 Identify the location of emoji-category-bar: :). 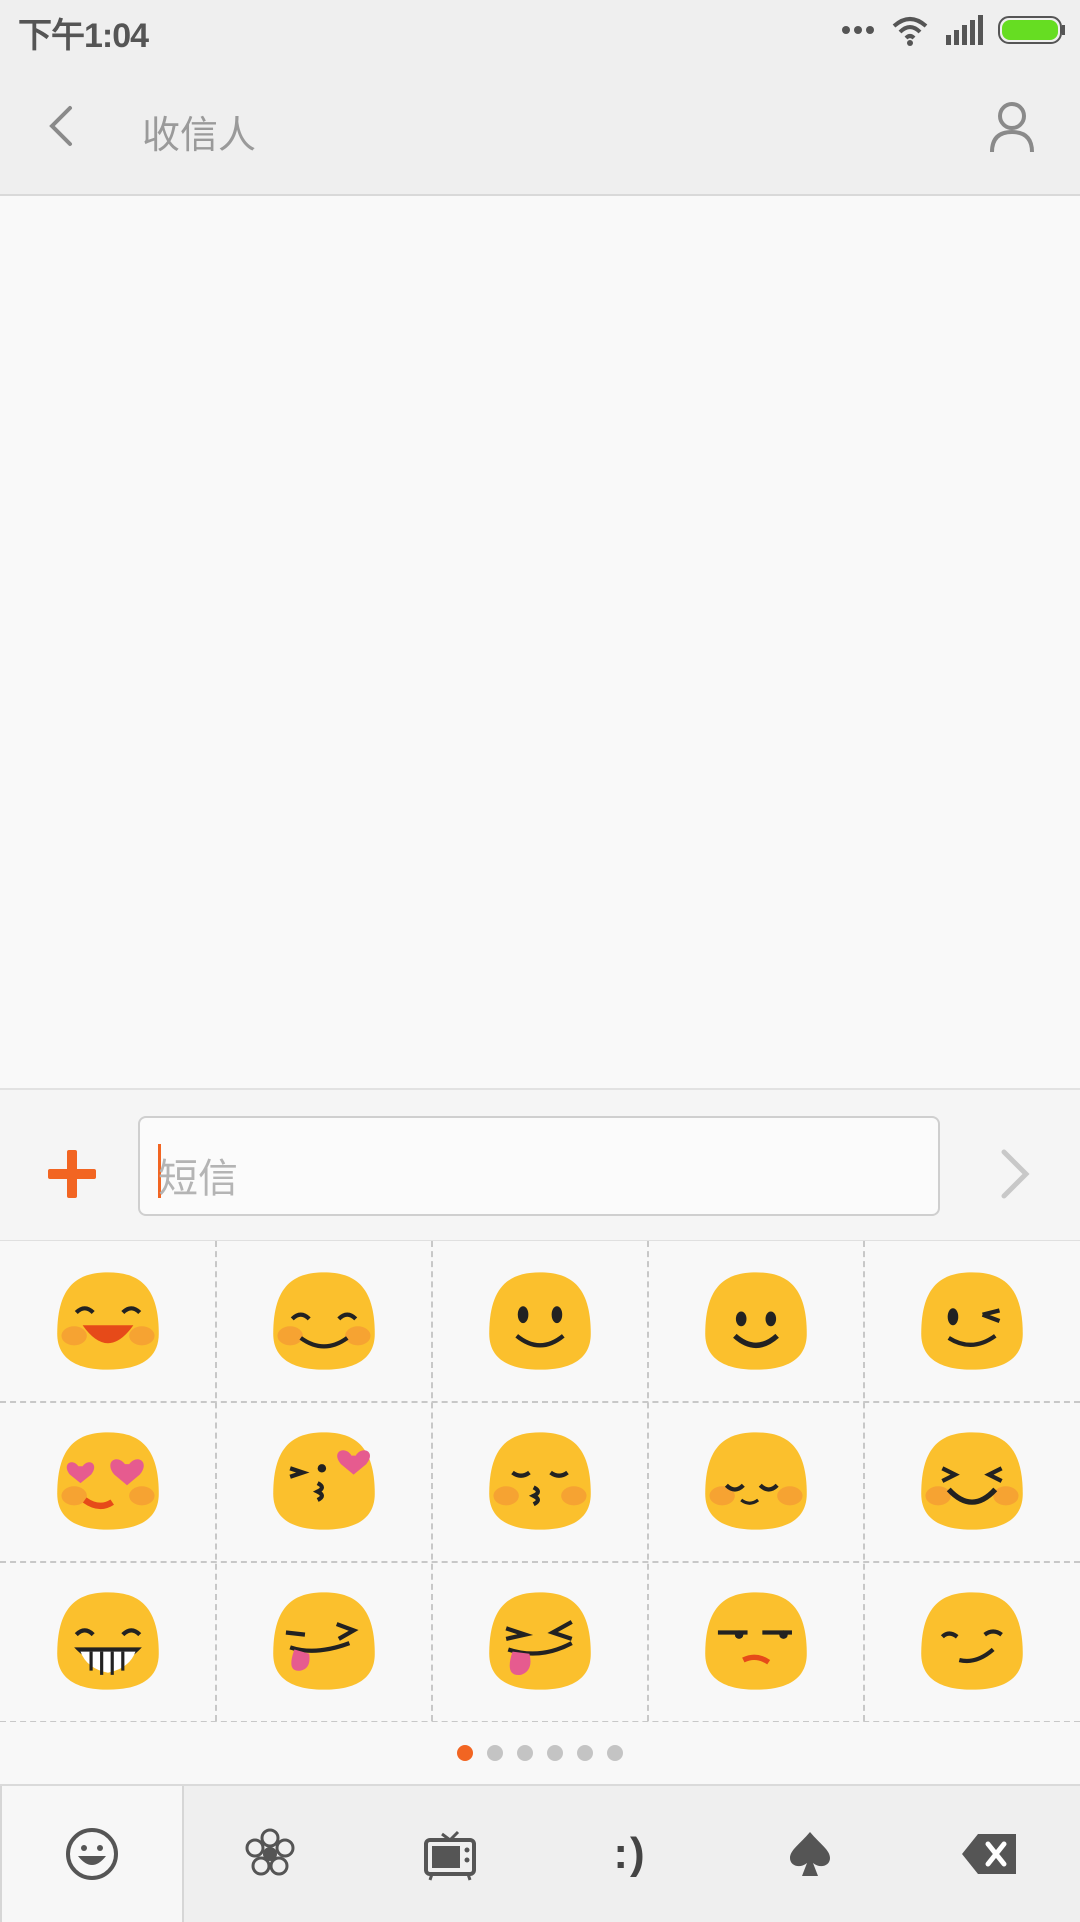
(540, 1853).